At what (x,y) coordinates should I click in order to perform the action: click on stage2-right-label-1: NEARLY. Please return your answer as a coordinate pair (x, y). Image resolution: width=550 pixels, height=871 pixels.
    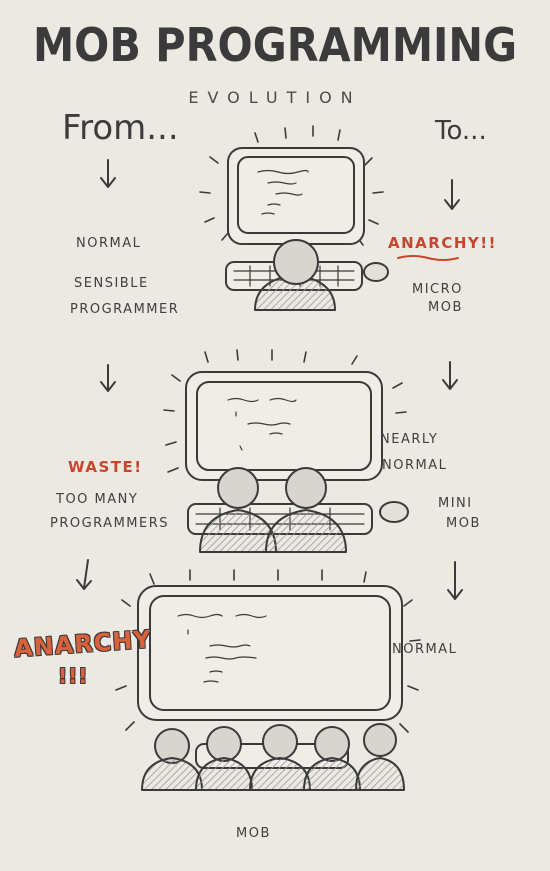
    Looking at the image, I should click on (409, 439).